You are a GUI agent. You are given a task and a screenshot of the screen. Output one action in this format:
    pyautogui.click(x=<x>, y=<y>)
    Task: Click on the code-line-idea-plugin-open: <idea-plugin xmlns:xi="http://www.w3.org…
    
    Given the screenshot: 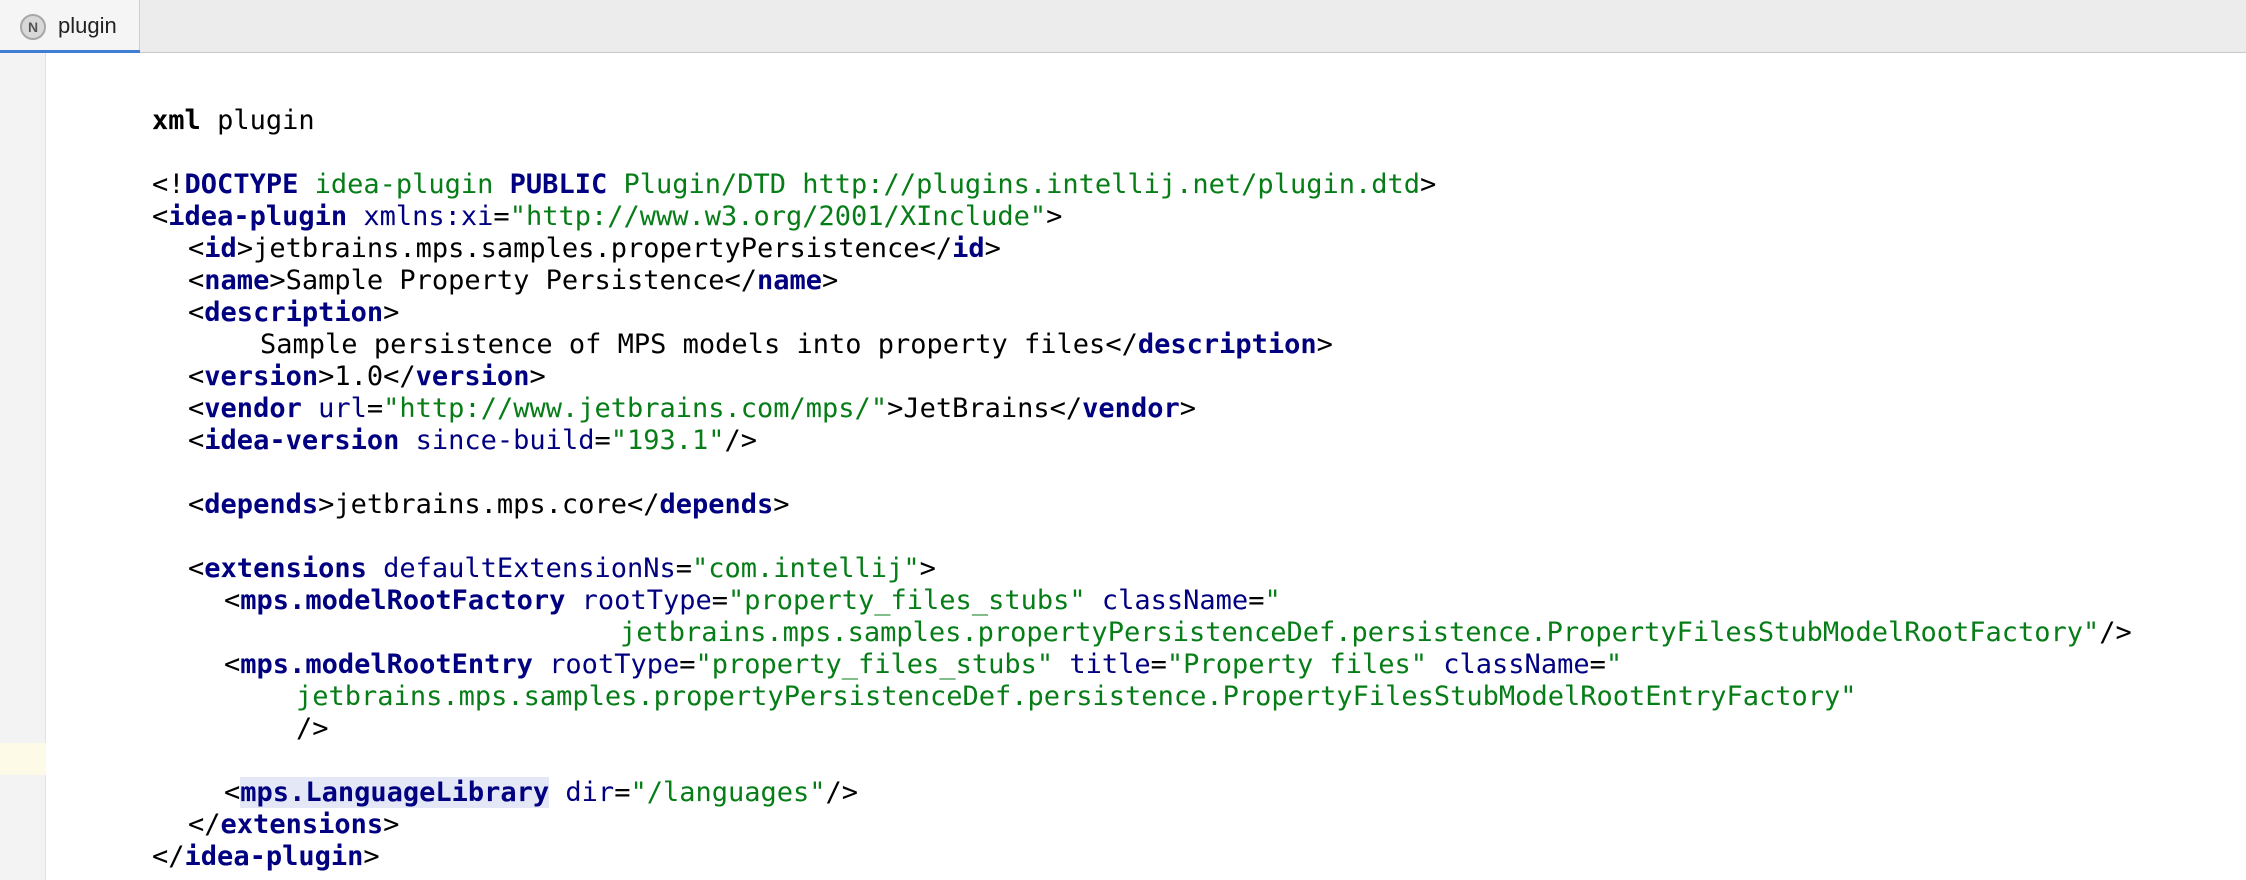 What is the action you would take?
    pyautogui.click(x=574, y=200)
    